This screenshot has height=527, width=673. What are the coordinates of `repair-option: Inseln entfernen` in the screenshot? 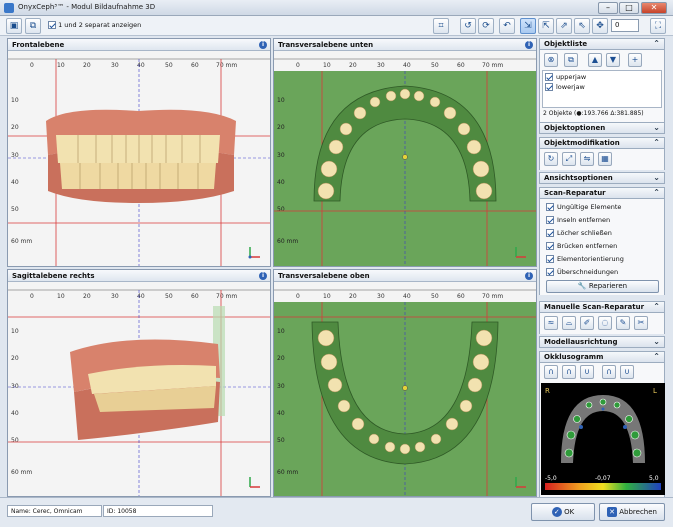 It's located at (578, 220).